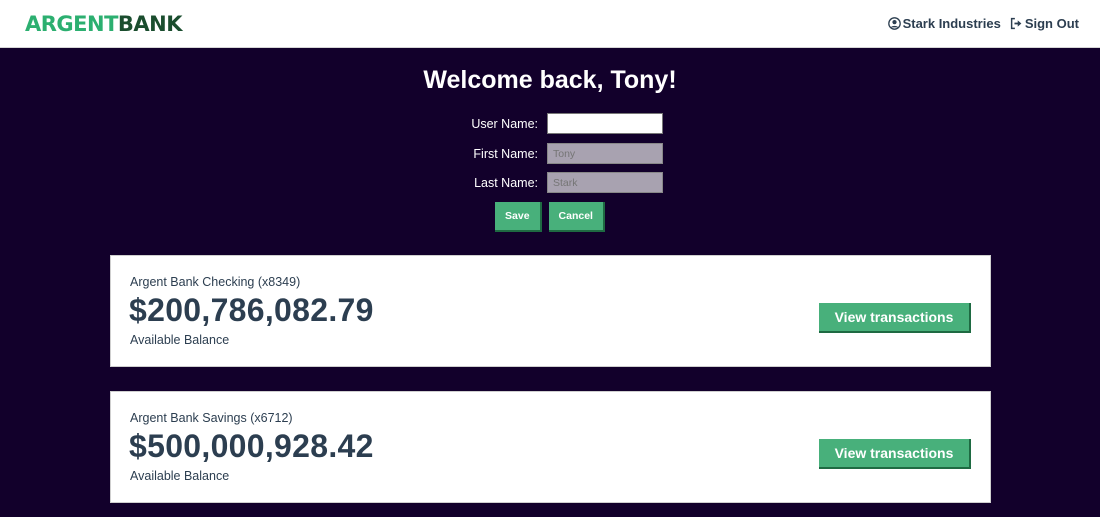  I want to click on argent-bank-logo: ARGENT BANK, so click(104, 23).